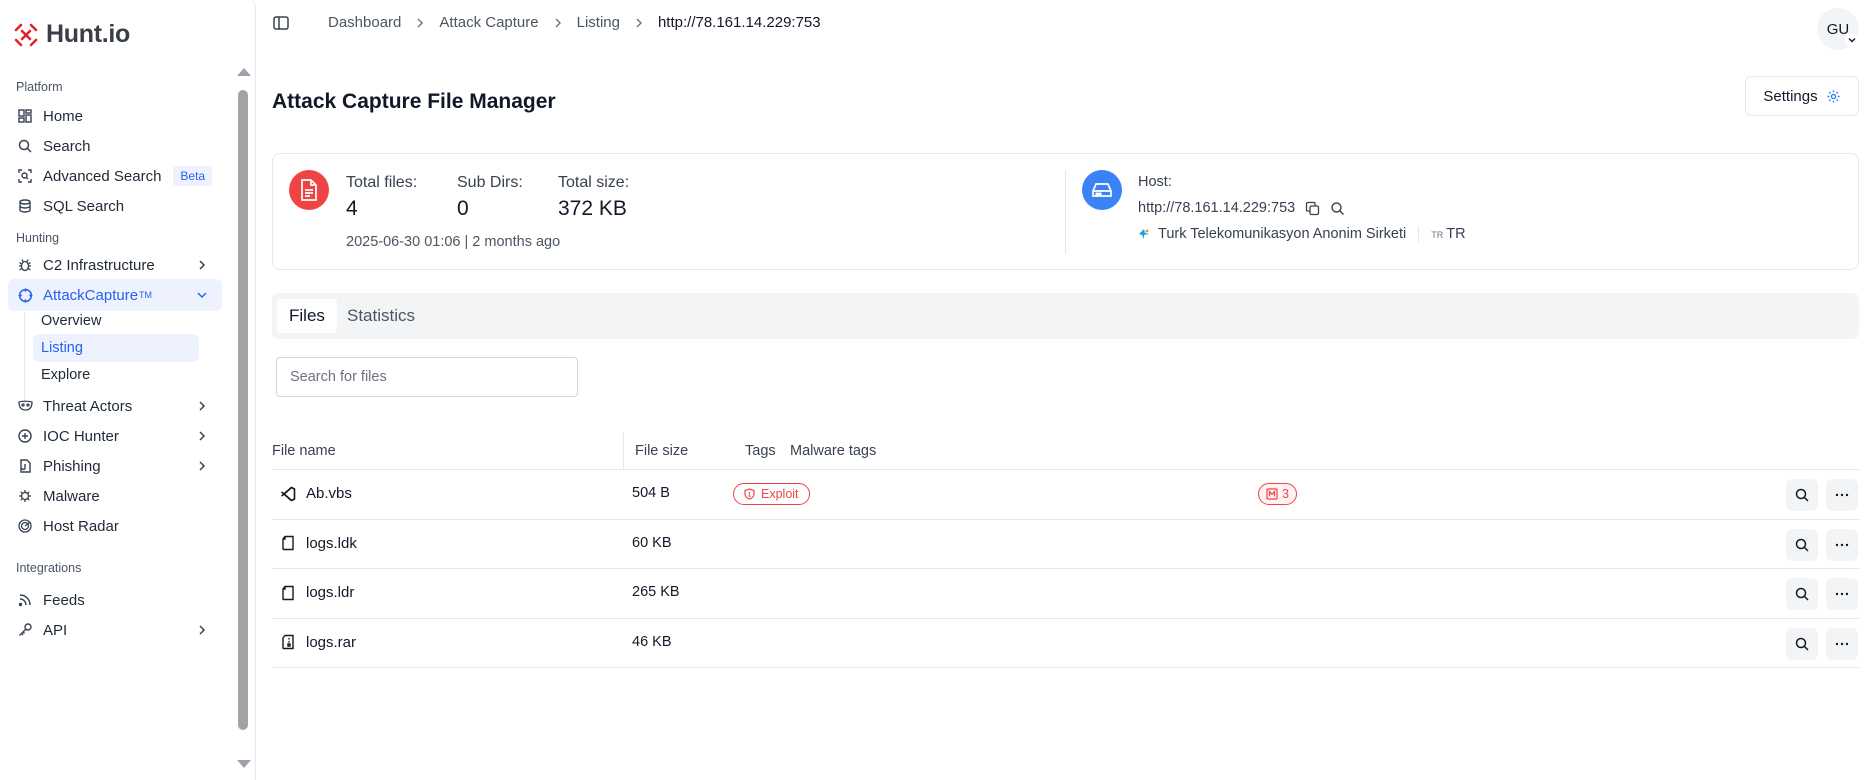 The width and height of the screenshot is (1867, 780). Describe the element at coordinates (115, 406) in the screenshot. I see `sidebar-item-threat-actors: Threat Actors` at that location.